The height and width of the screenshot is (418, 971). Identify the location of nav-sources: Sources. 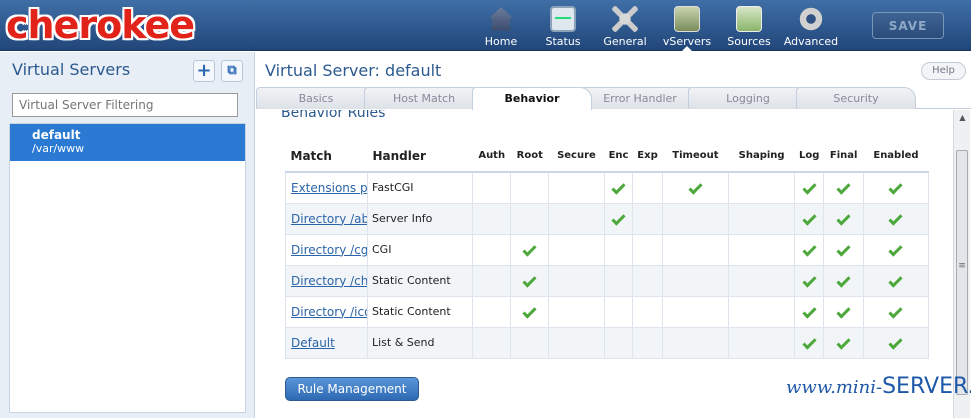
(749, 25).